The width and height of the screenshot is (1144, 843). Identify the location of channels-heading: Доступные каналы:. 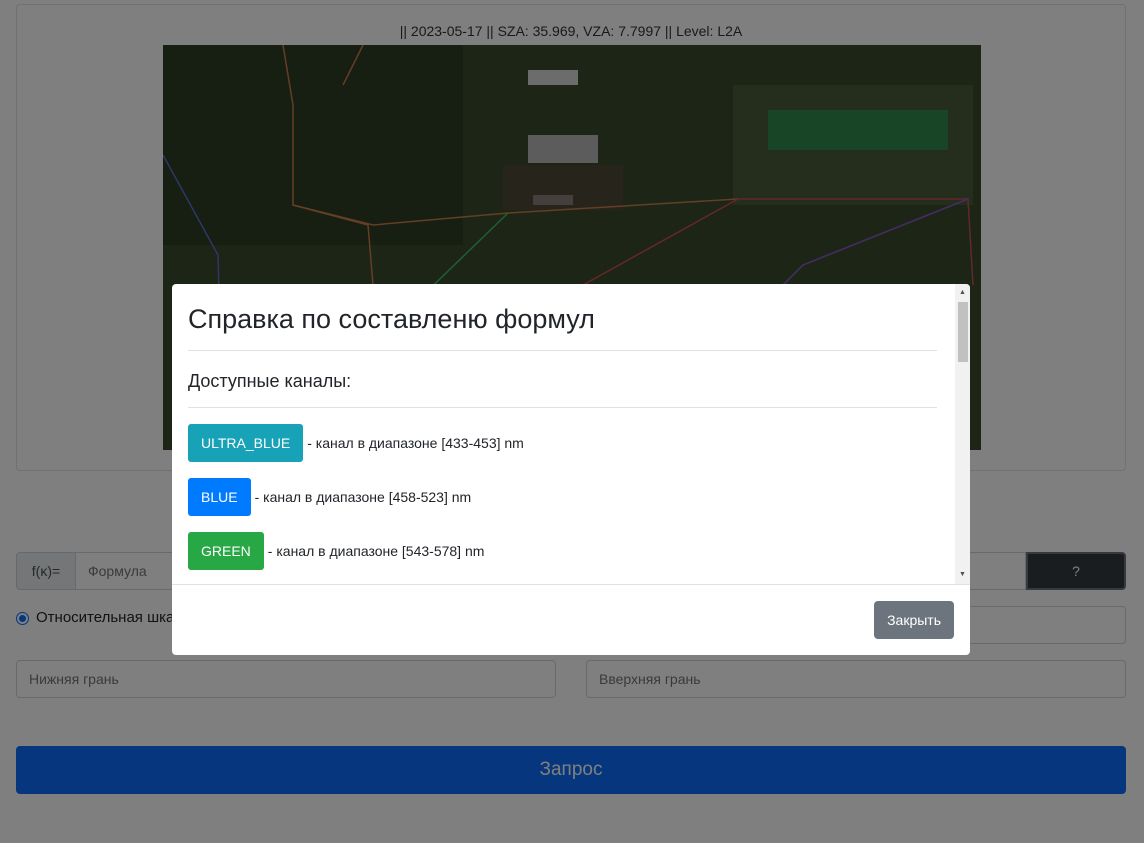
(270, 381).